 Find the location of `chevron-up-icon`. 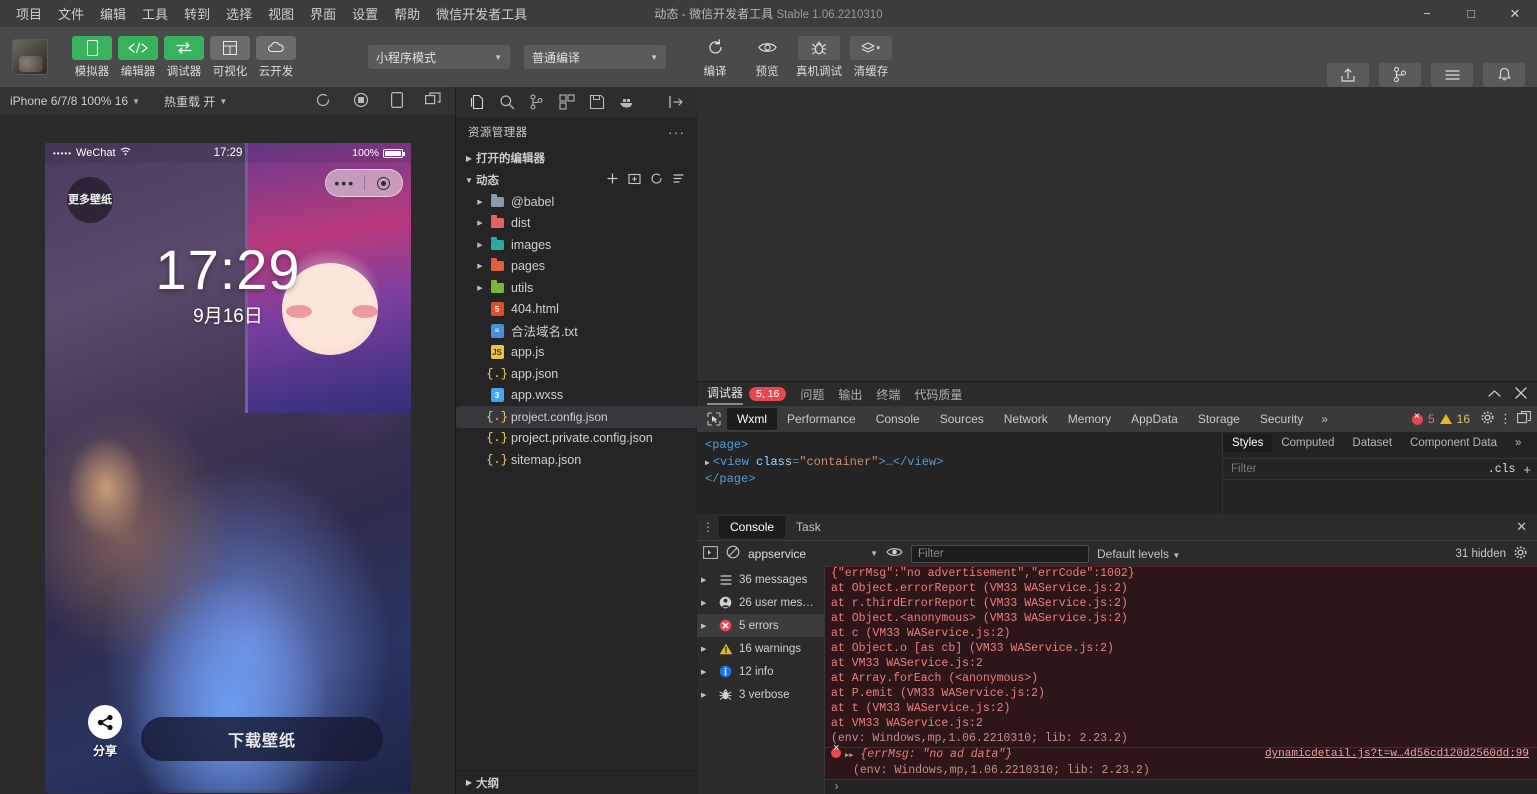

chevron-up-icon is located at coordinates (1494, 394).